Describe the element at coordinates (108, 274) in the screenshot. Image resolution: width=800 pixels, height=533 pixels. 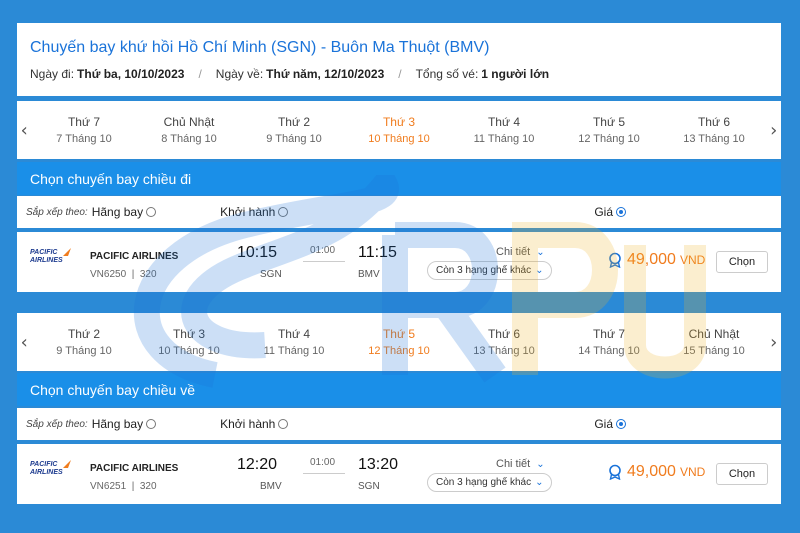
I see `flight-no: VN6250` at that location.